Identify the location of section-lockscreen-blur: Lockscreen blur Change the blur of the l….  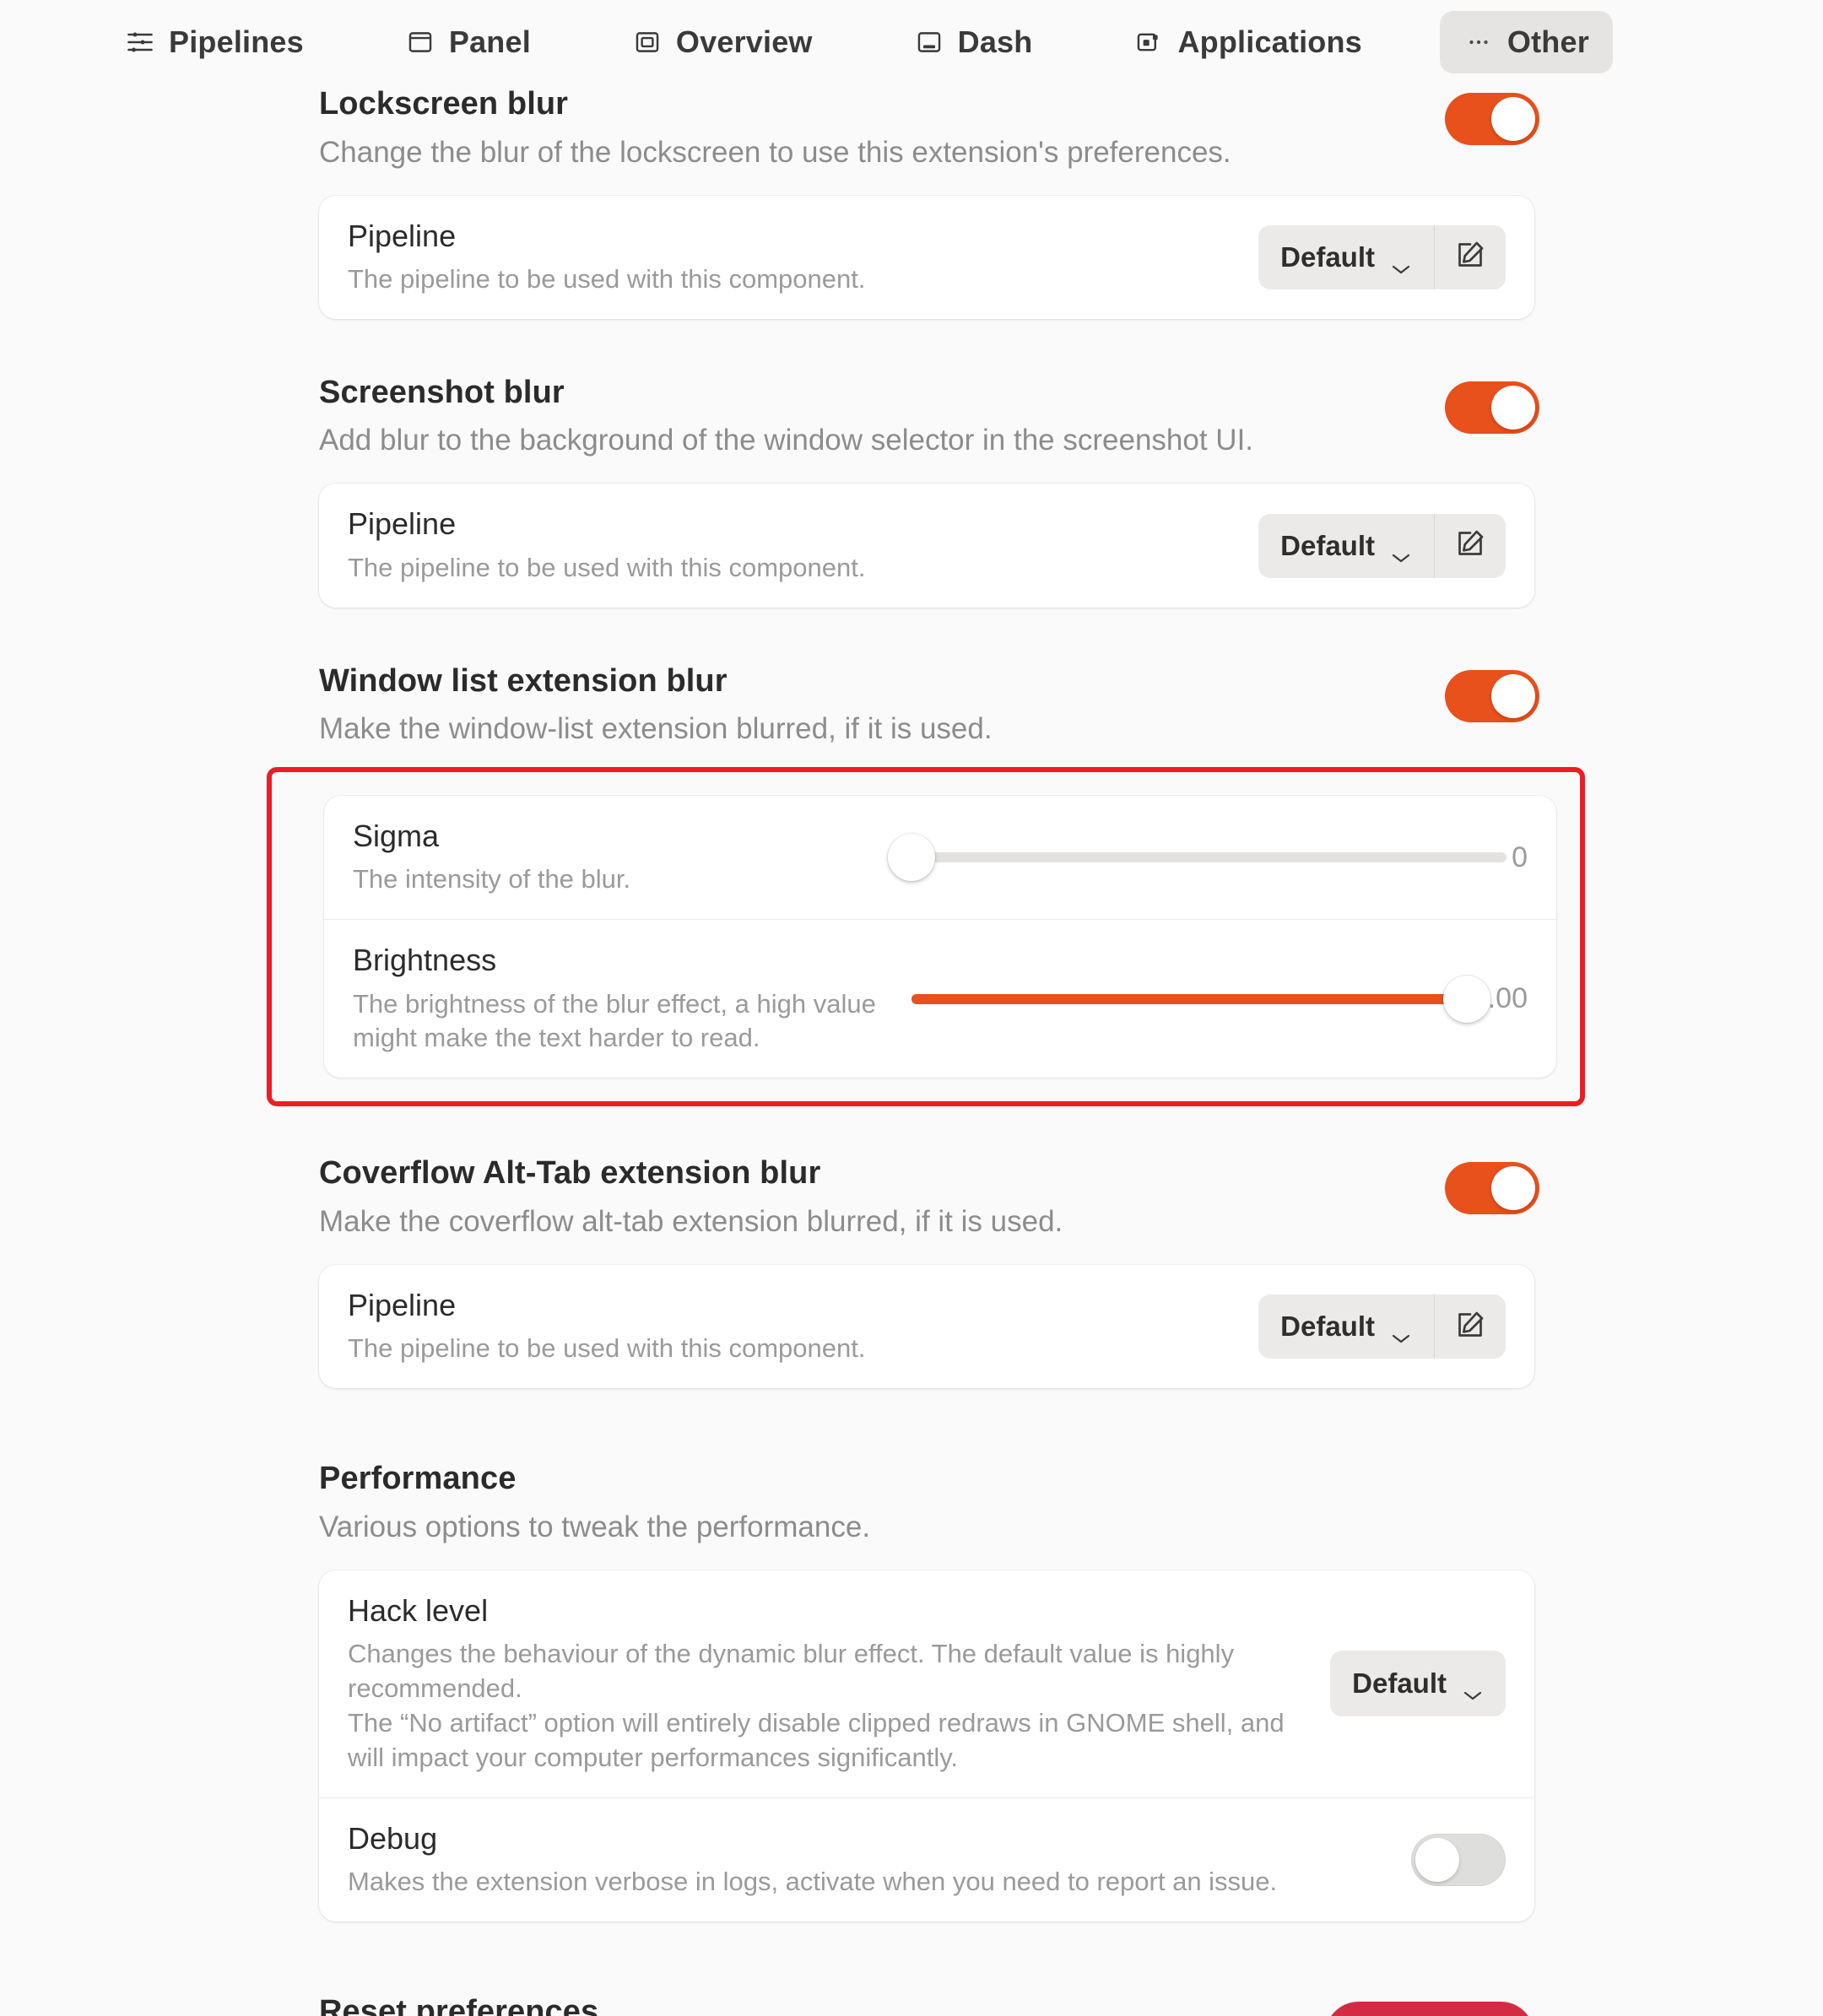
(929, 201).